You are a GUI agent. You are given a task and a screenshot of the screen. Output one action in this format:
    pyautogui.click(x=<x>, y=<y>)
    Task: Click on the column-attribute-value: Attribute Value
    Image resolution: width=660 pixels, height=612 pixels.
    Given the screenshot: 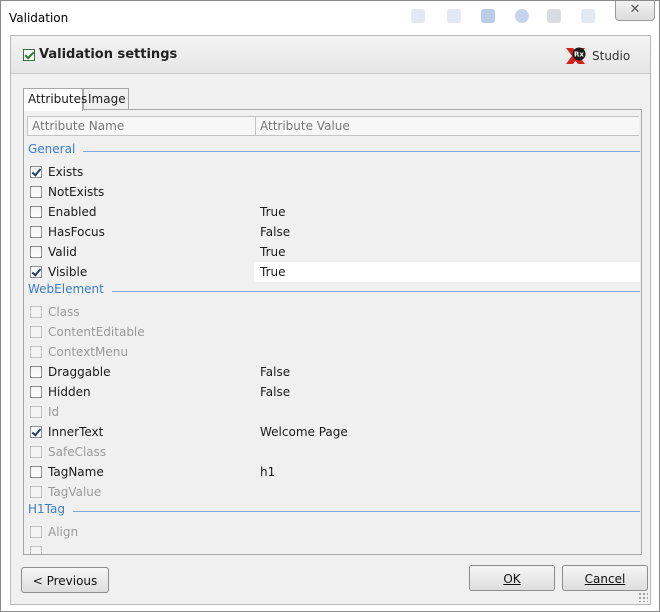 What is the action you would take?
    pyautogui.click(x=305, y=126)
    